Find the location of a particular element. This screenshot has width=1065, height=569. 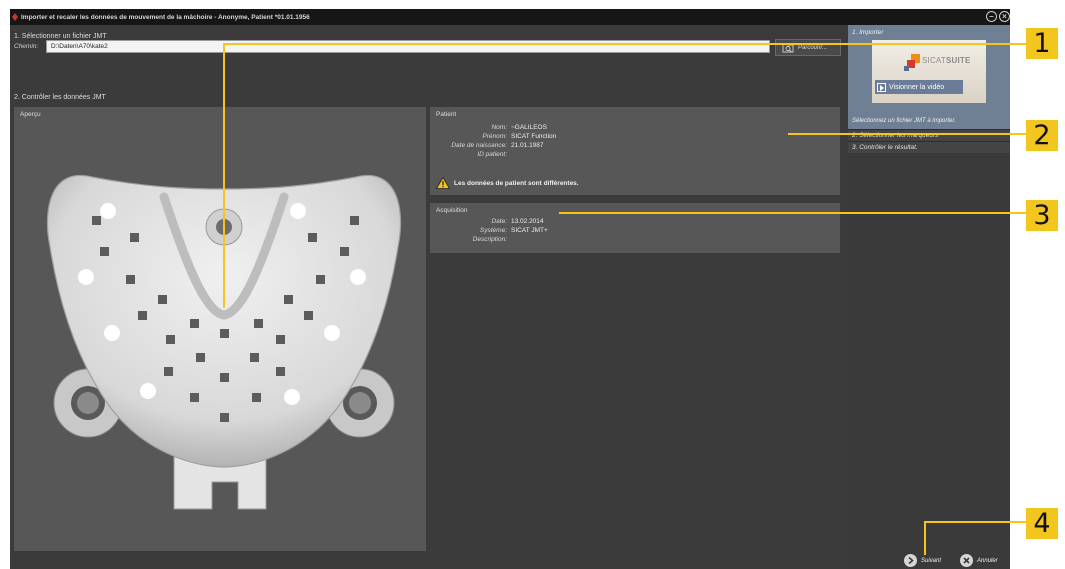

video-thumbnail: SICATSUITE Visionner la vidéo is located at coordinates (929, 71).